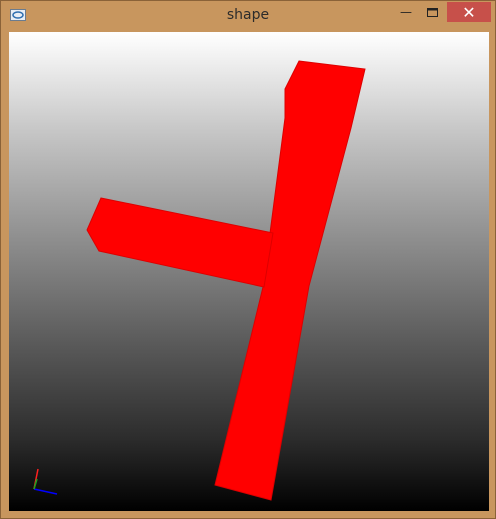  I want to click on title-bar: shape — ✕, so click(248, 16).